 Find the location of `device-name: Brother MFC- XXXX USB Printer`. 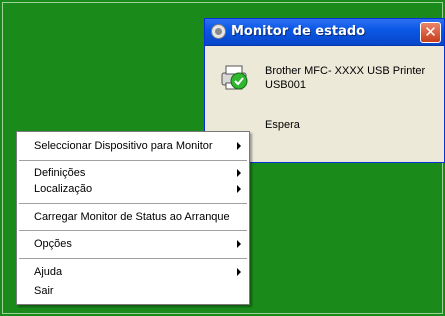

device-name: Brother MFC- XXXX USB Printer is located at coordinates (345, 71).